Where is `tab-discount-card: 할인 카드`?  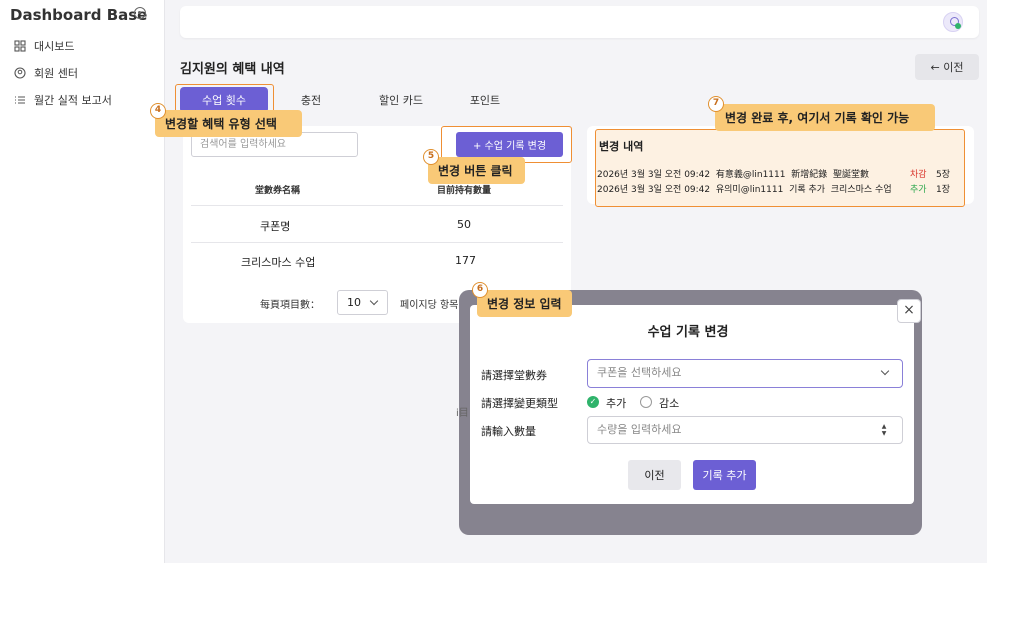 tab-discount-card: 할인 카드 is located at coordinates (401, 100).